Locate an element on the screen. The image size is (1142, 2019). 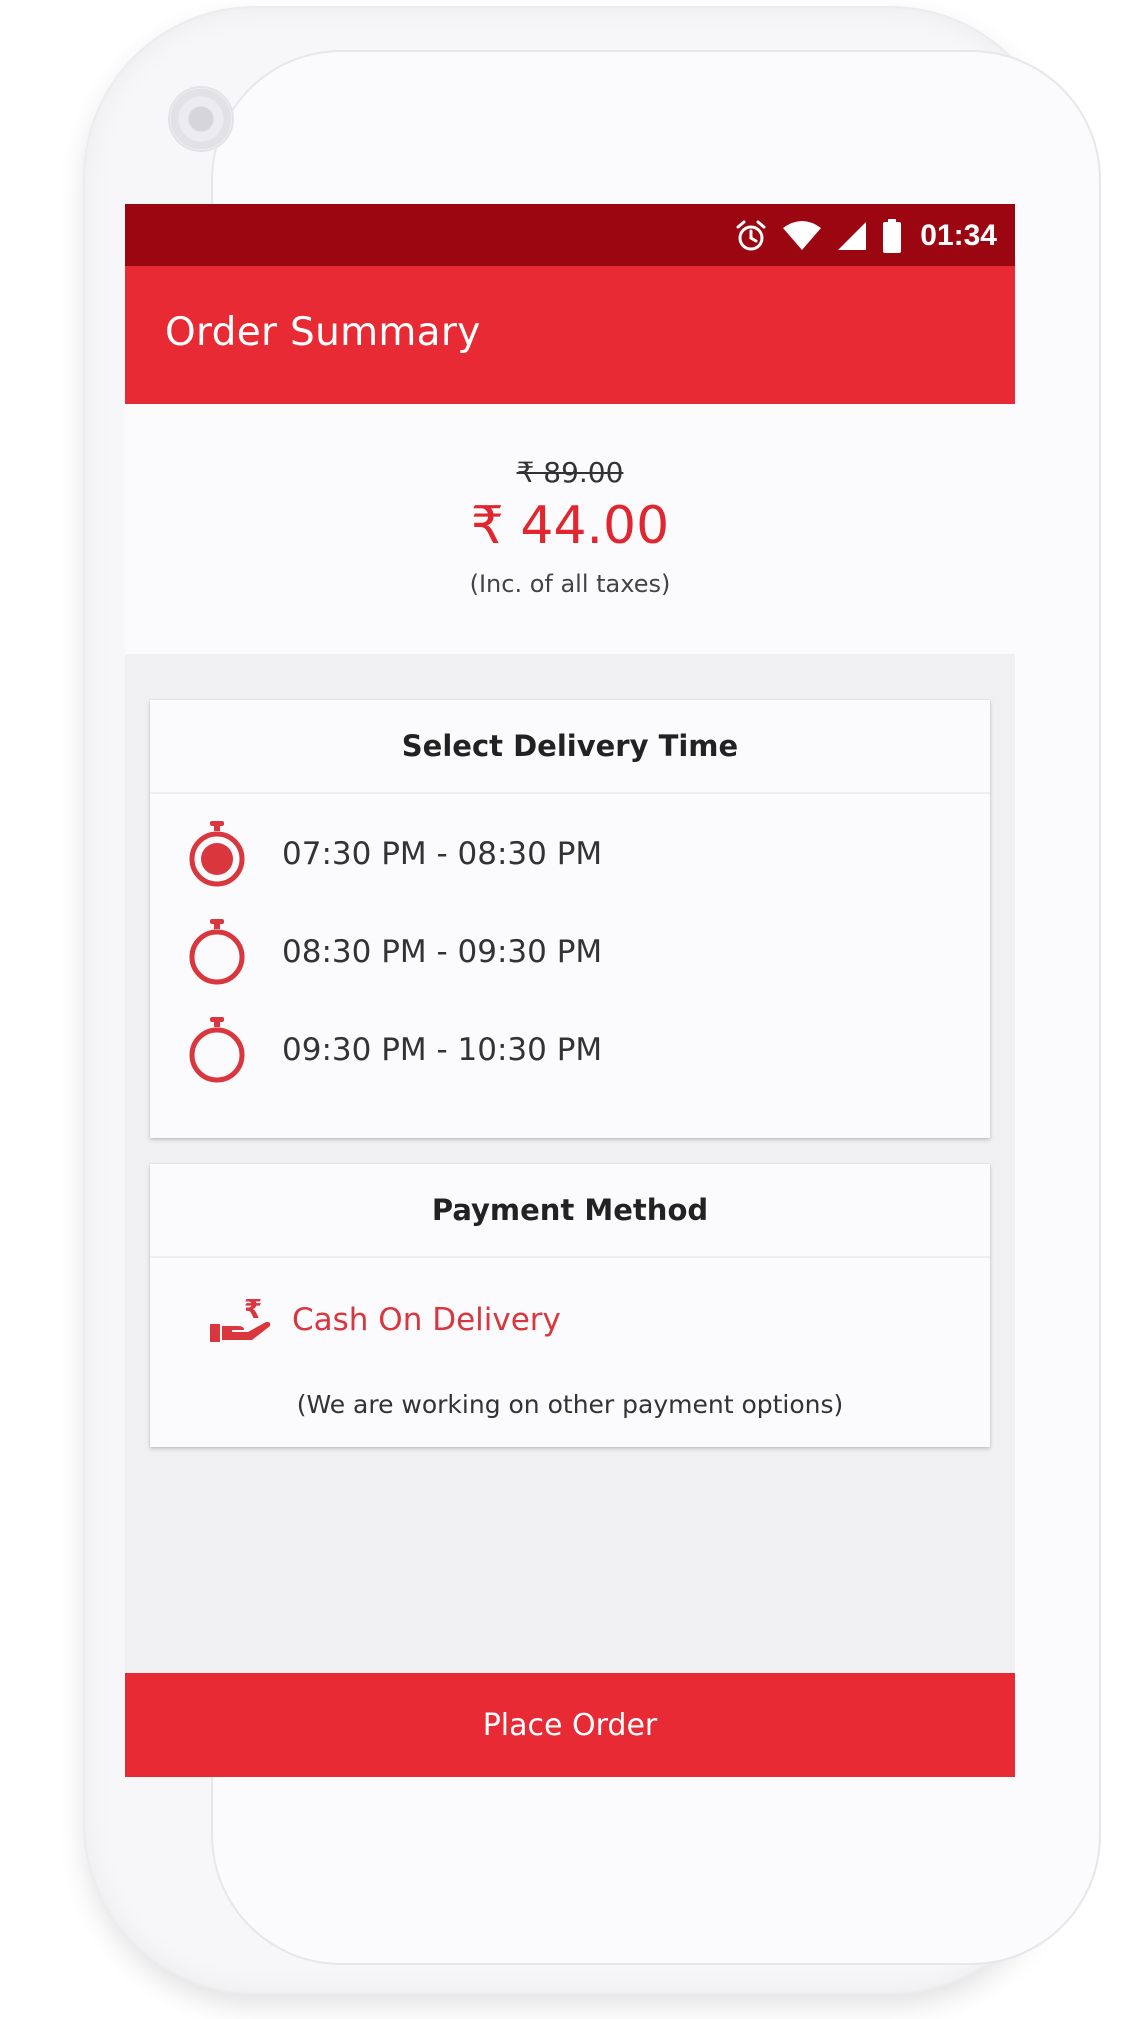
place-order-button: Place Order is located at coordinates (570, 1725).